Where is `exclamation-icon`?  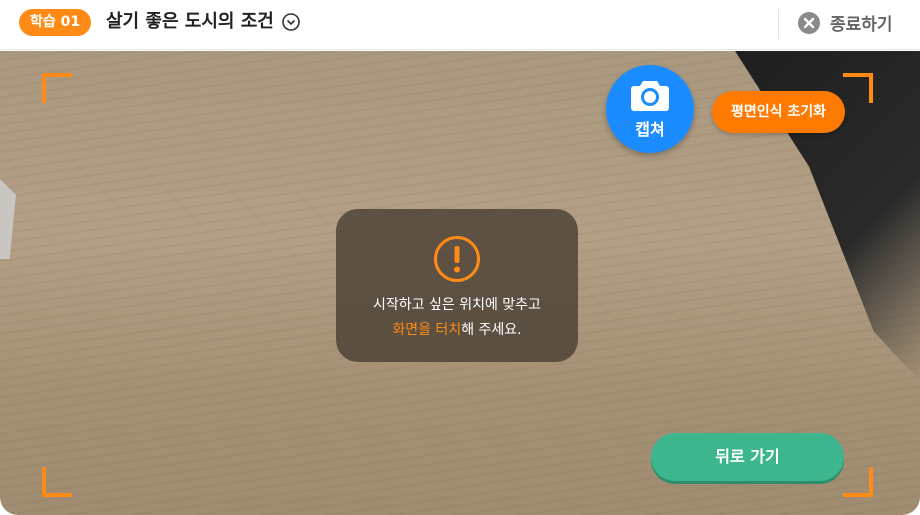
exclamation-icon is located at coordinates (457, 259).